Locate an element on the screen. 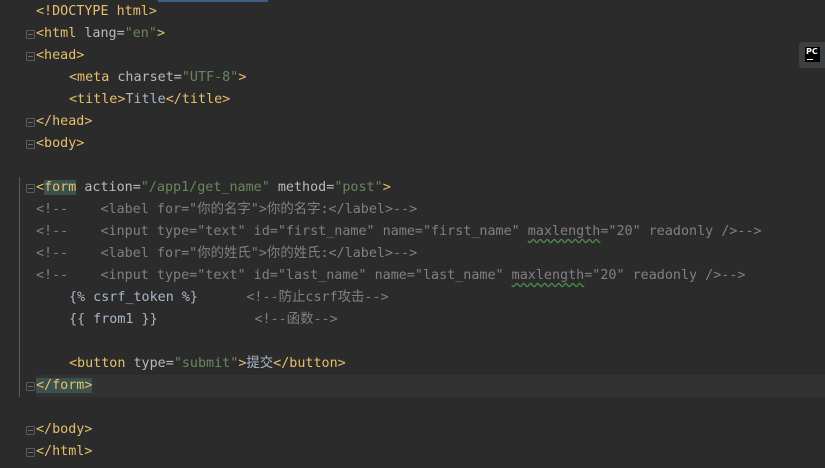  code-line: <body> is located at coordinates (430, 144).